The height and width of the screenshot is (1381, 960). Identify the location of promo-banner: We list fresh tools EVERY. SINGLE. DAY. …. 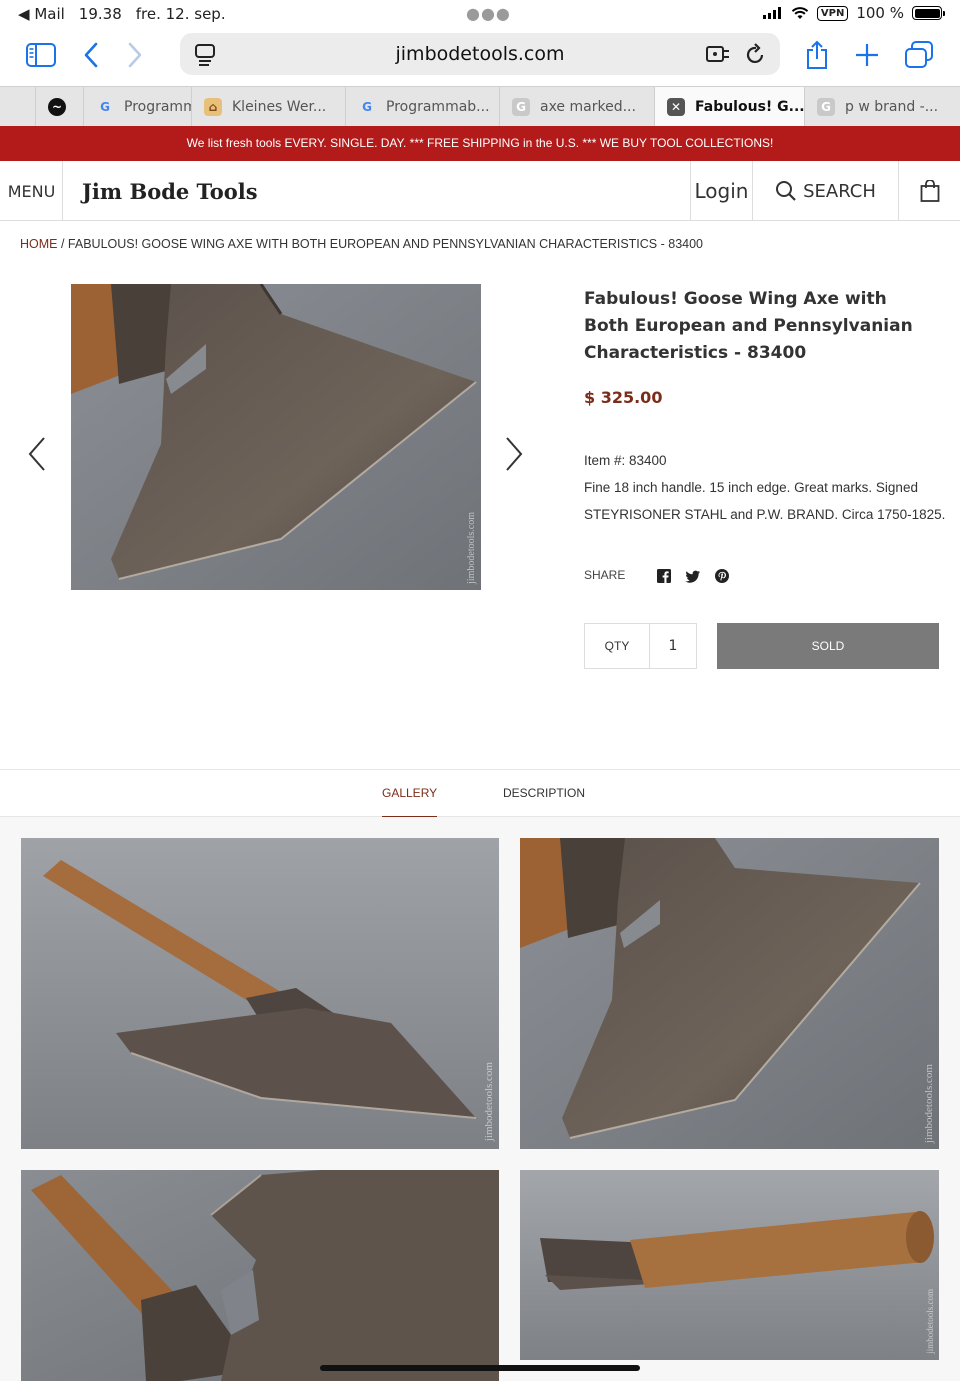
(480, 143).